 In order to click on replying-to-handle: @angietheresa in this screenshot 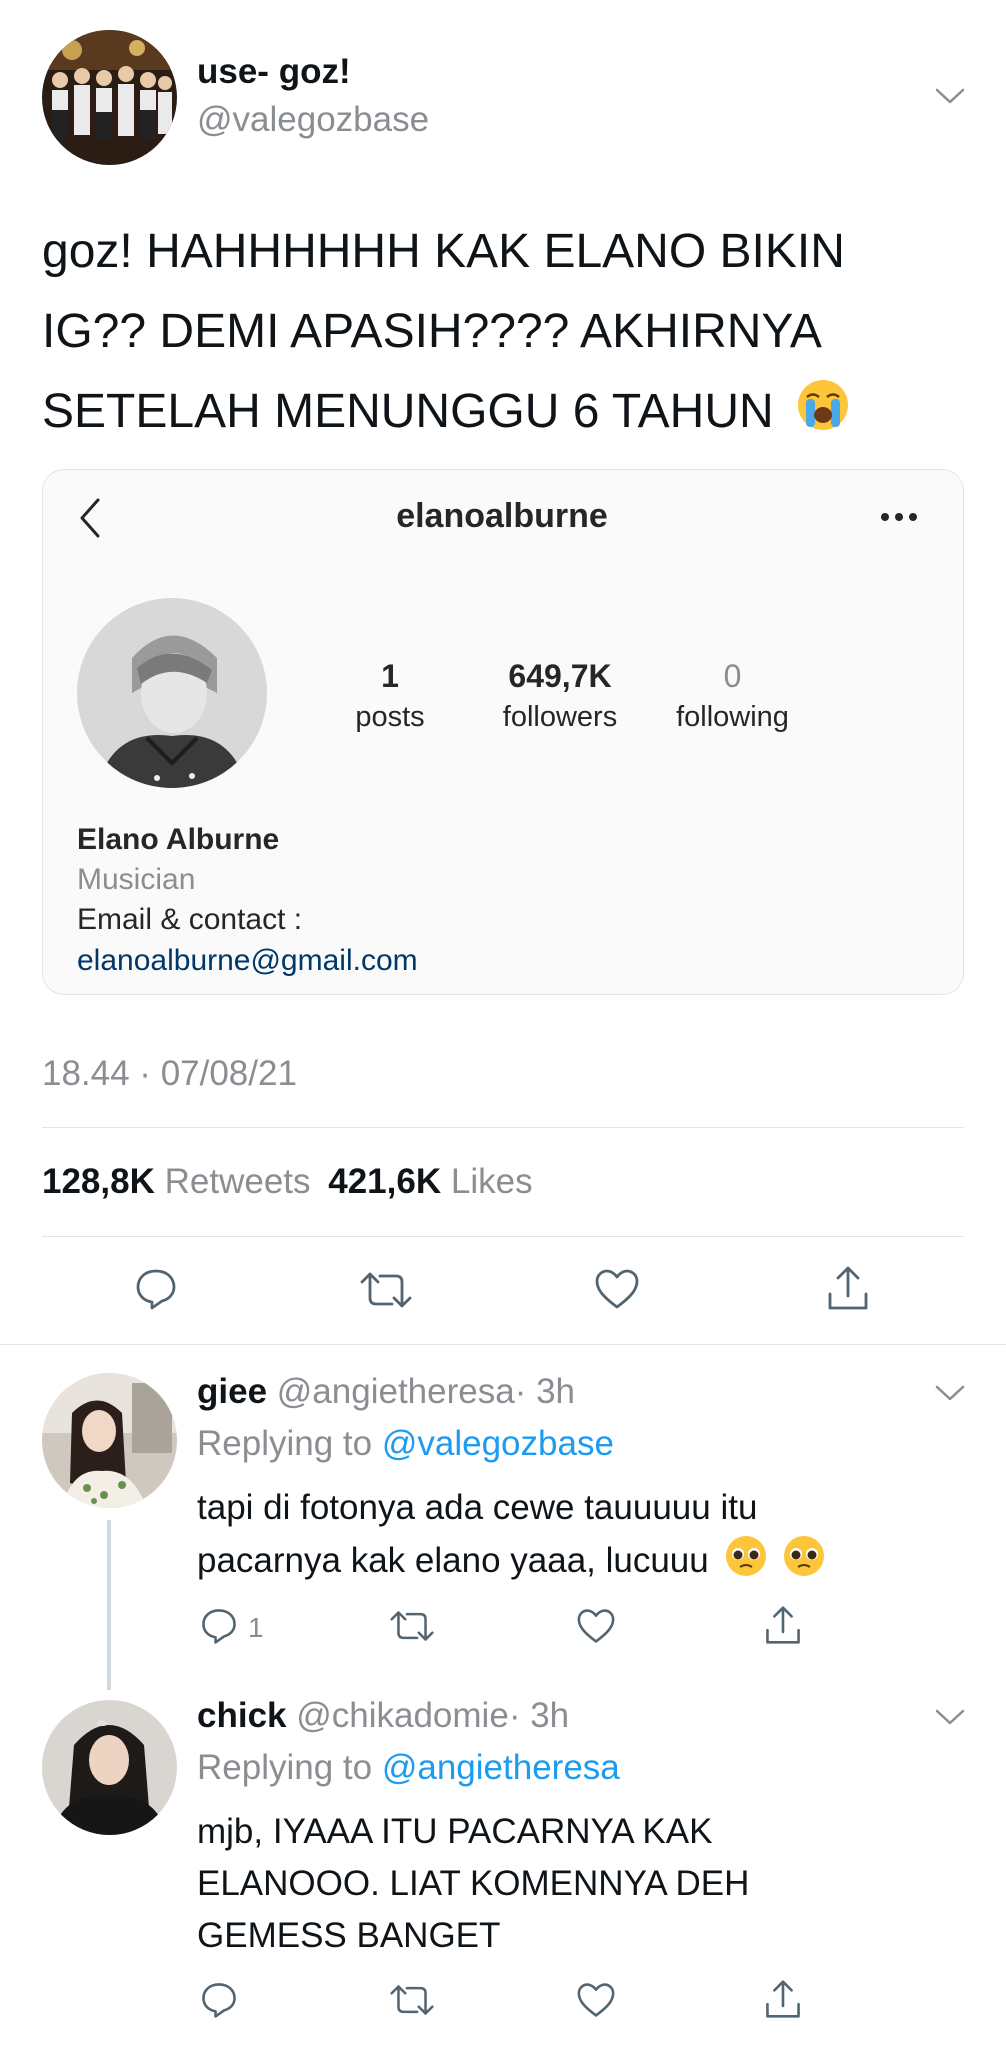, I will do `click(501, 1767)`.